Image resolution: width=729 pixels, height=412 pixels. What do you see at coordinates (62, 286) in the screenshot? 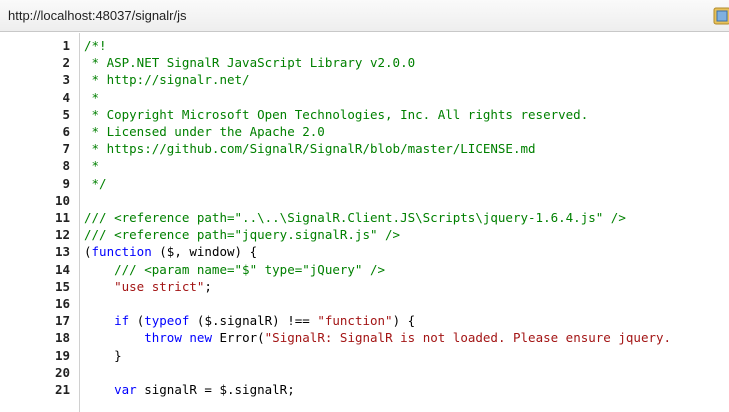
I see `line-number: 15` at bounding box center [62, 286].